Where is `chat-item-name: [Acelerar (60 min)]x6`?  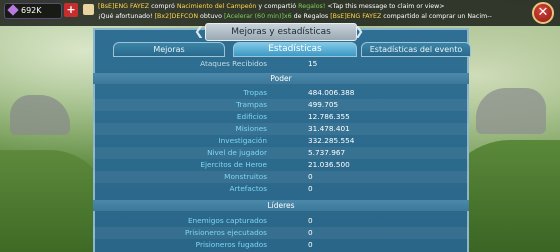
chat-item-name: [Acelerar (60 min)]x6 is located at coordinates (257, 16).